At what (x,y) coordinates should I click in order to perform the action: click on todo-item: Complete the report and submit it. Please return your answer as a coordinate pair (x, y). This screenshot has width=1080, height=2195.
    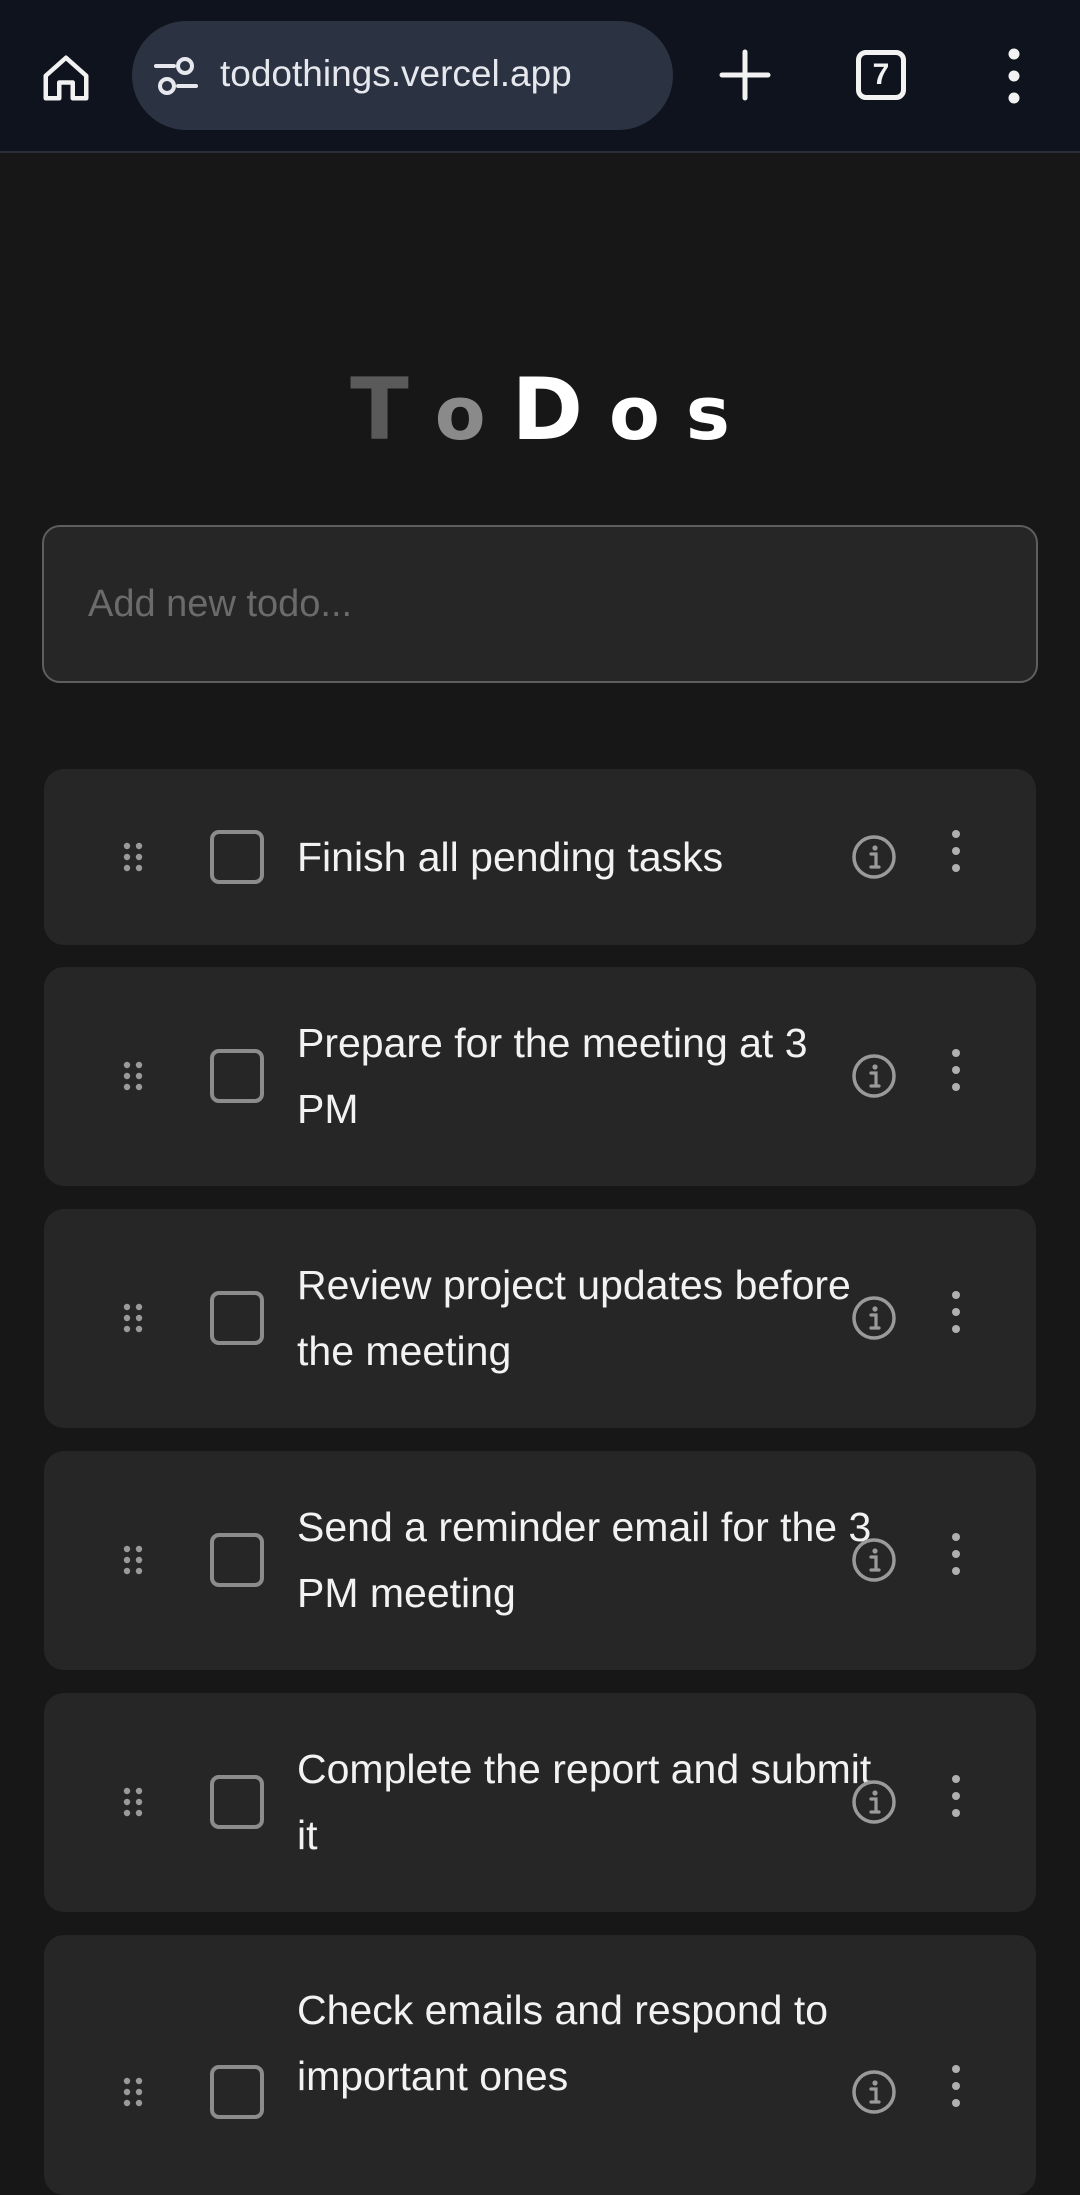
    Looking at the image, I should click on (540, 1802).